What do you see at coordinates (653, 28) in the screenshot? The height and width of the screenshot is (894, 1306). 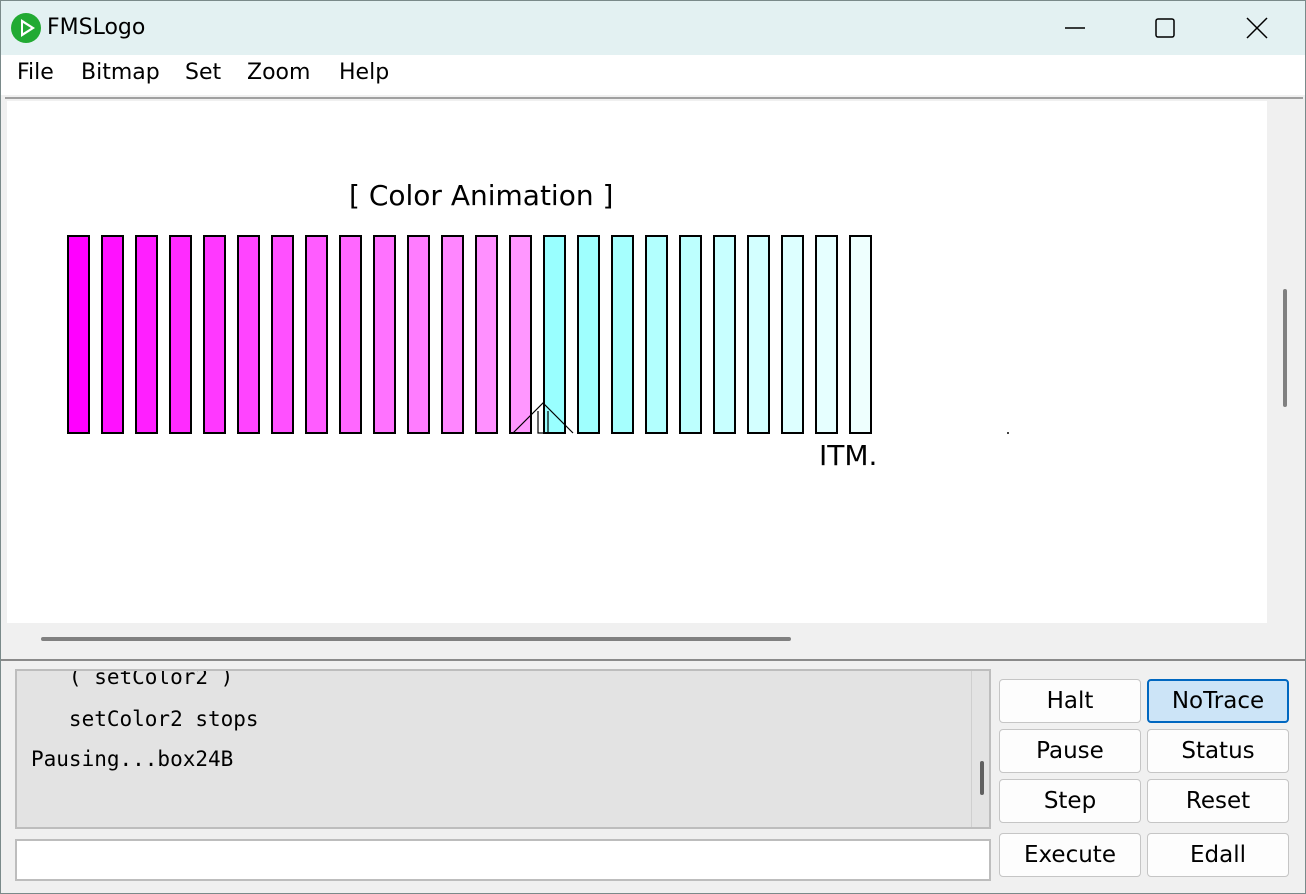 I see `title-bar: FMSLogo` at bounding box center [653, 28].